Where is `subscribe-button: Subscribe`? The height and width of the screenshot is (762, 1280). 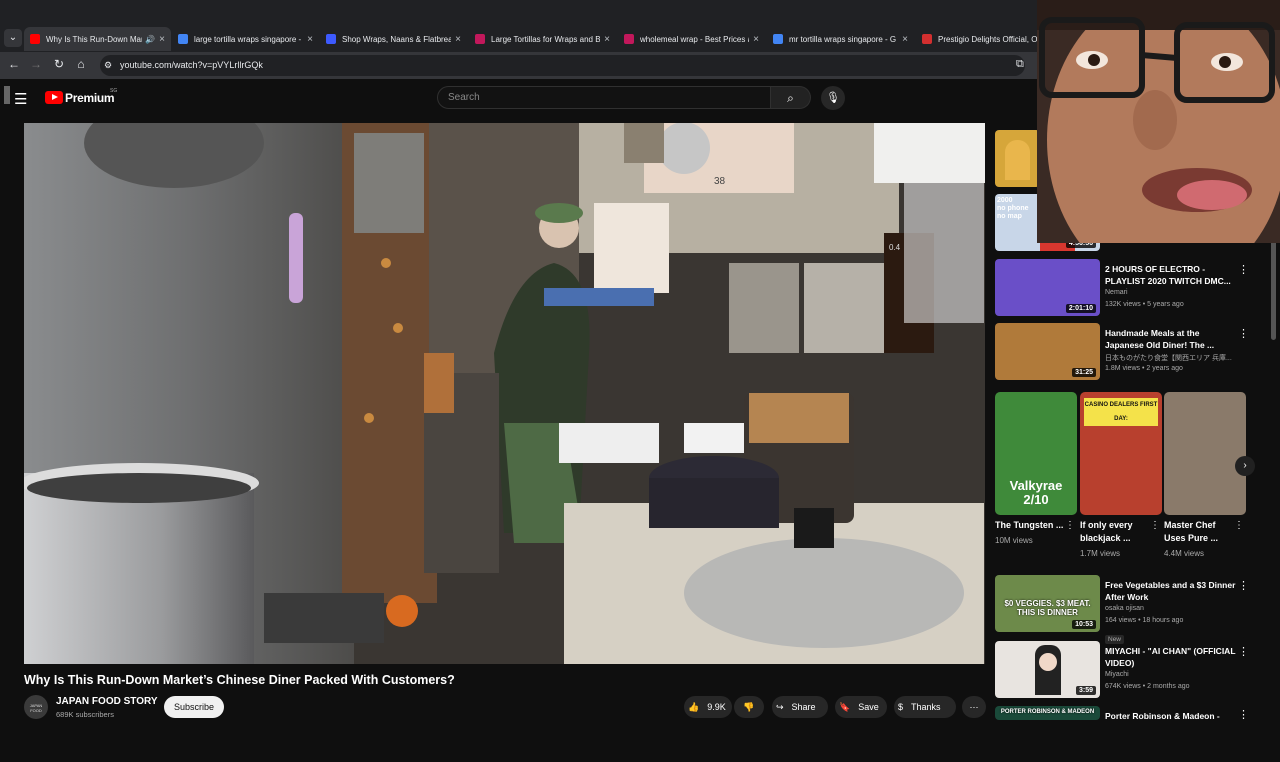
subscribe-button: Subscribe is located at coordinates (194, 707).